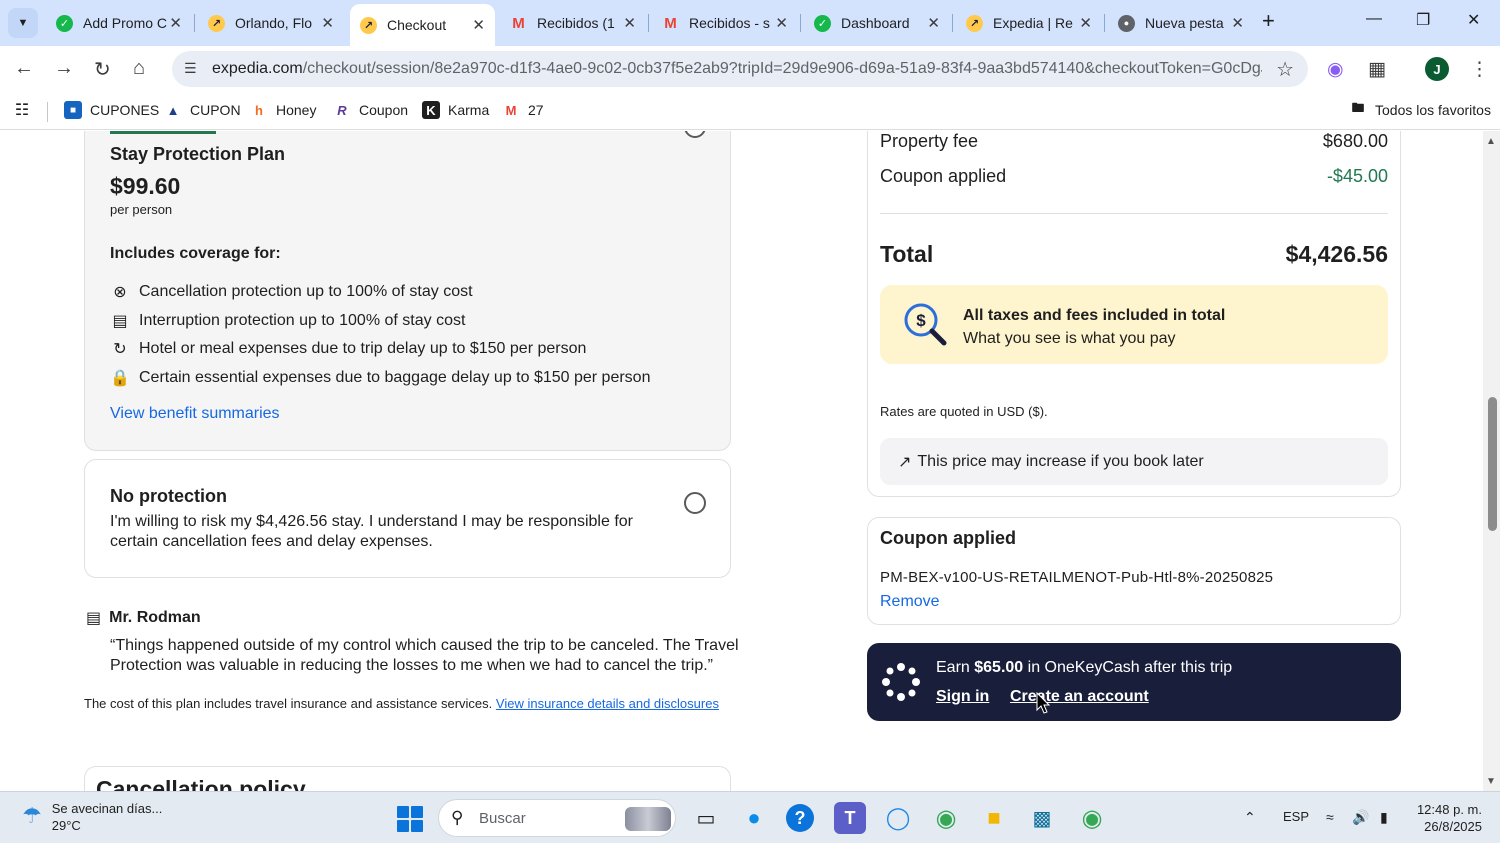 Image resolution: width=1500 pixels, height=843 pixels. I want to click on bookmark-coupon: R Coupon, so click(370, 110).